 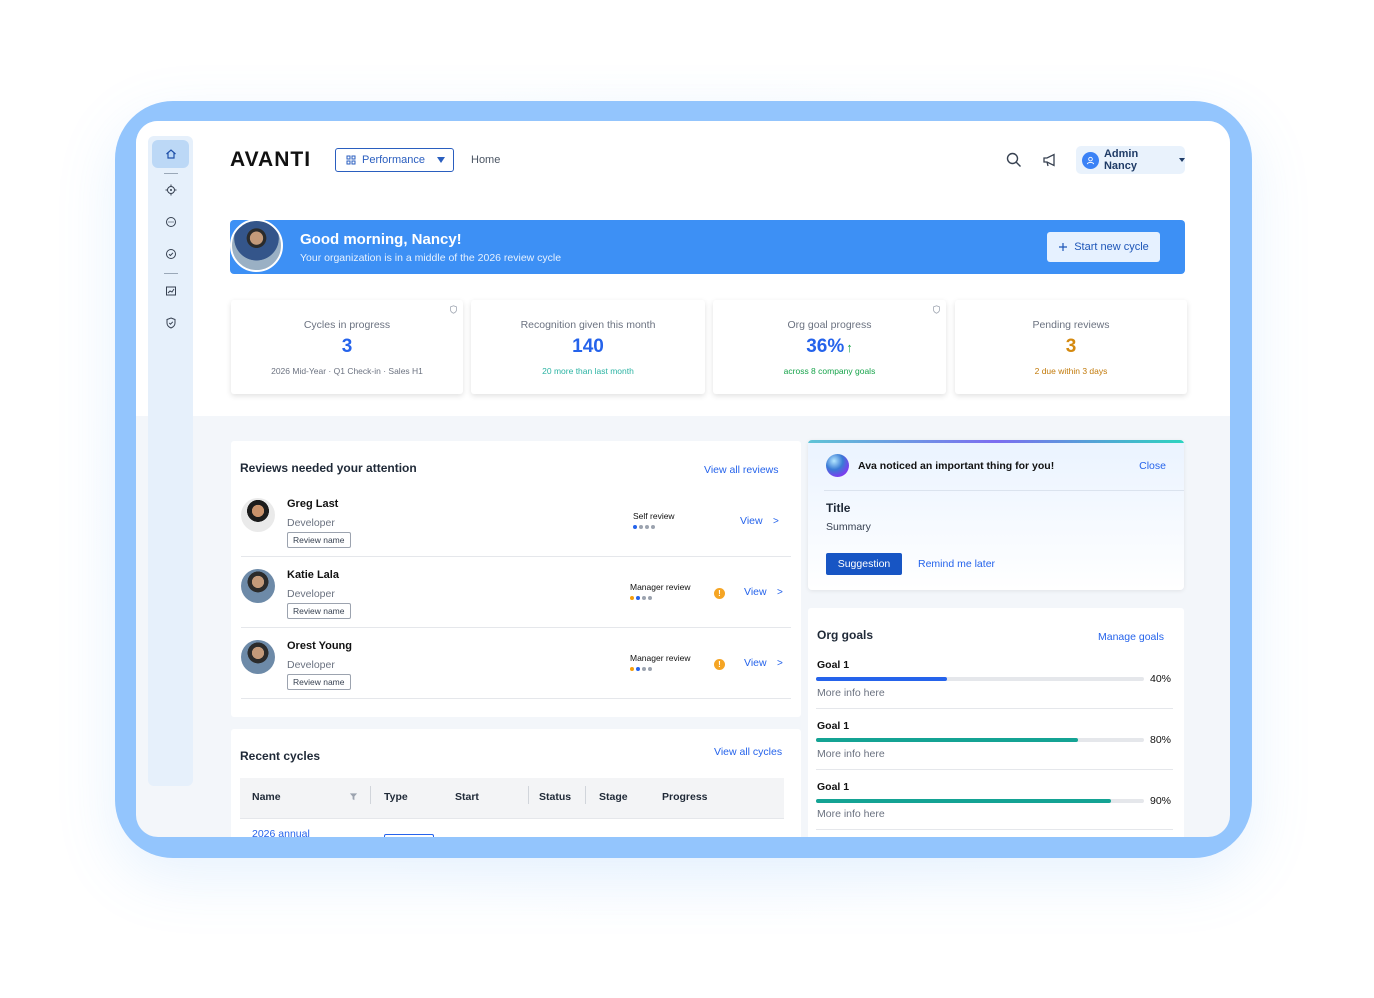 I want to click on insight-summary: Summary, so click(x=848, y=527).